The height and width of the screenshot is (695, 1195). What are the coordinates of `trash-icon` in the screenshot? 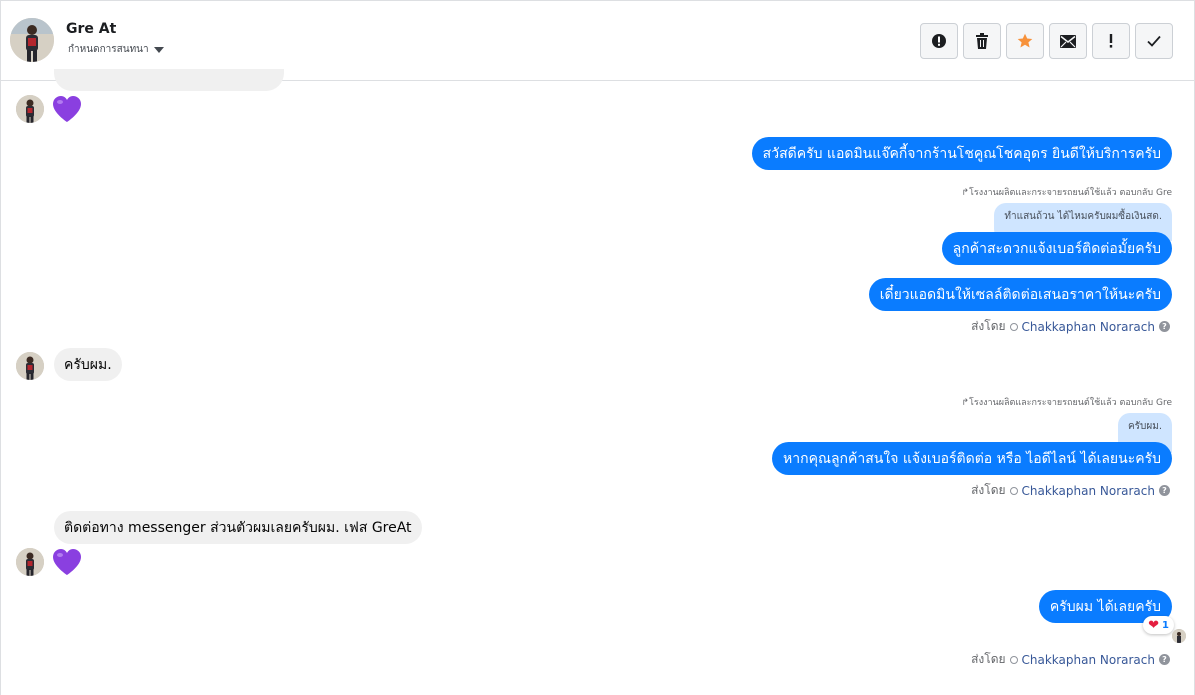 It's located at (982, 41).